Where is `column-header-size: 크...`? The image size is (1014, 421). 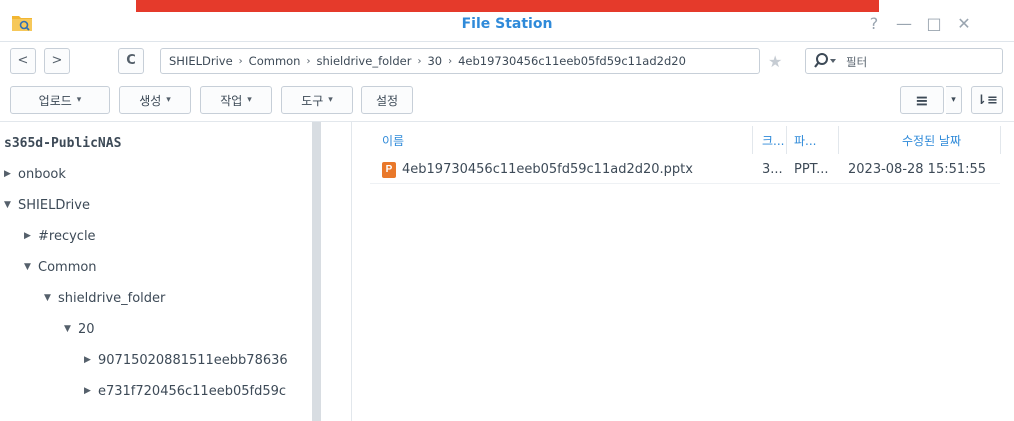 column-header-size: 크... is located at coordinates (773, 140).